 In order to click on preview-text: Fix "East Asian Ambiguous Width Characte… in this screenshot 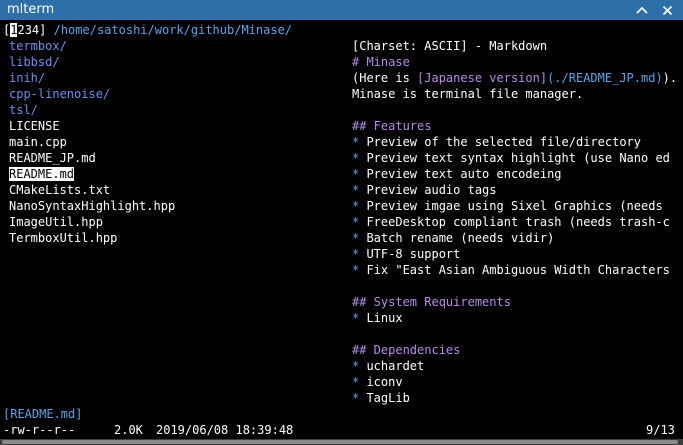, I will do `click(518, 270)`.